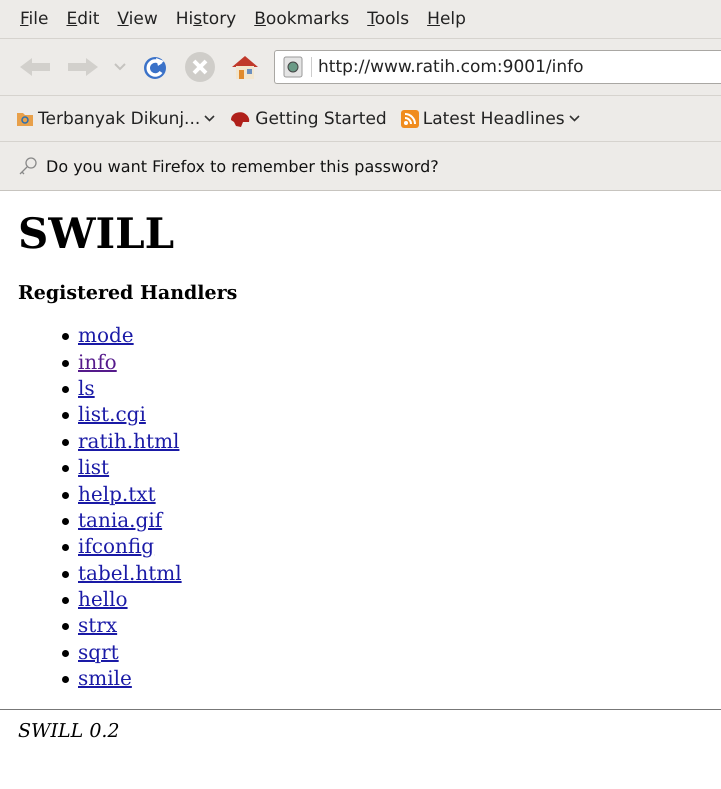 This screenshot has height=789, width=721. I want to click on handler-link: mode, so click(106, 335).